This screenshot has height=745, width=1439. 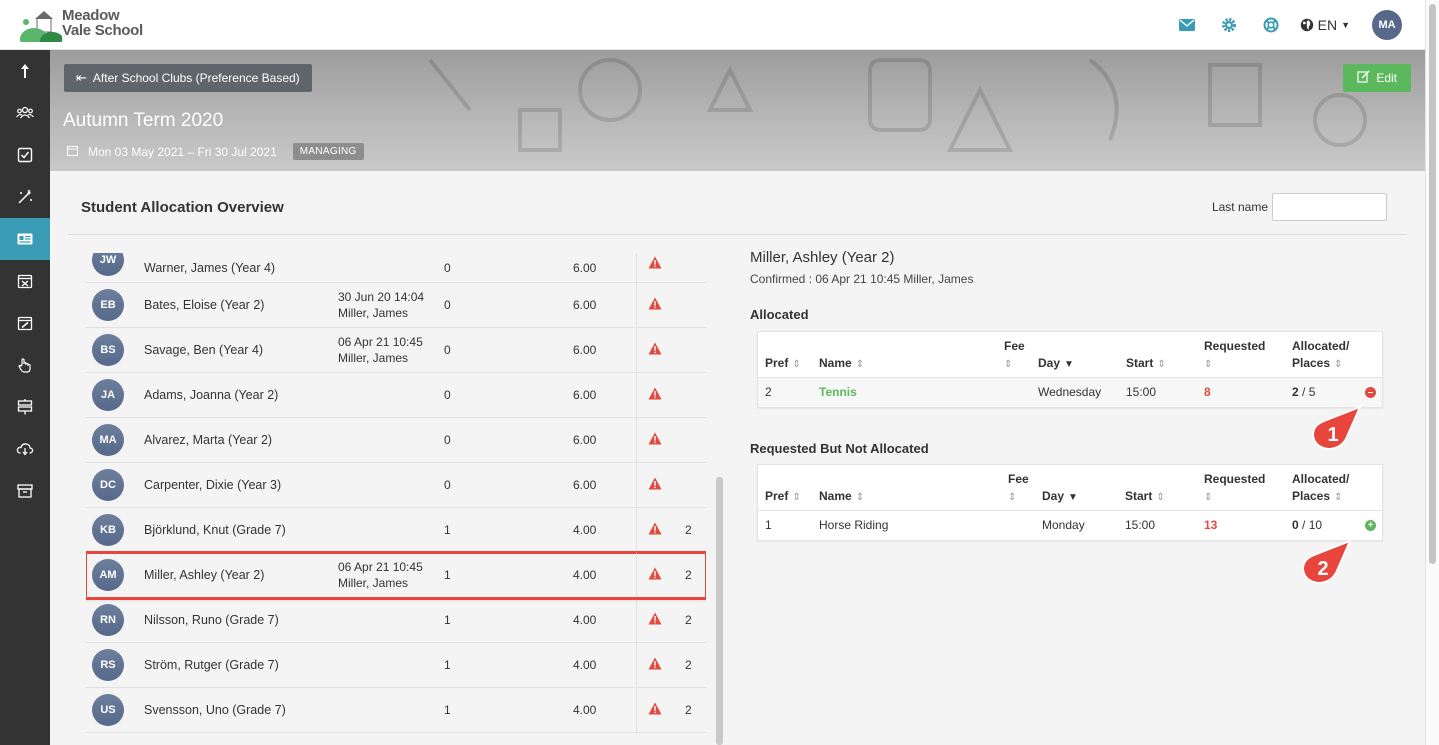 I want to click on archive-icon, so click(x=25, y=491).